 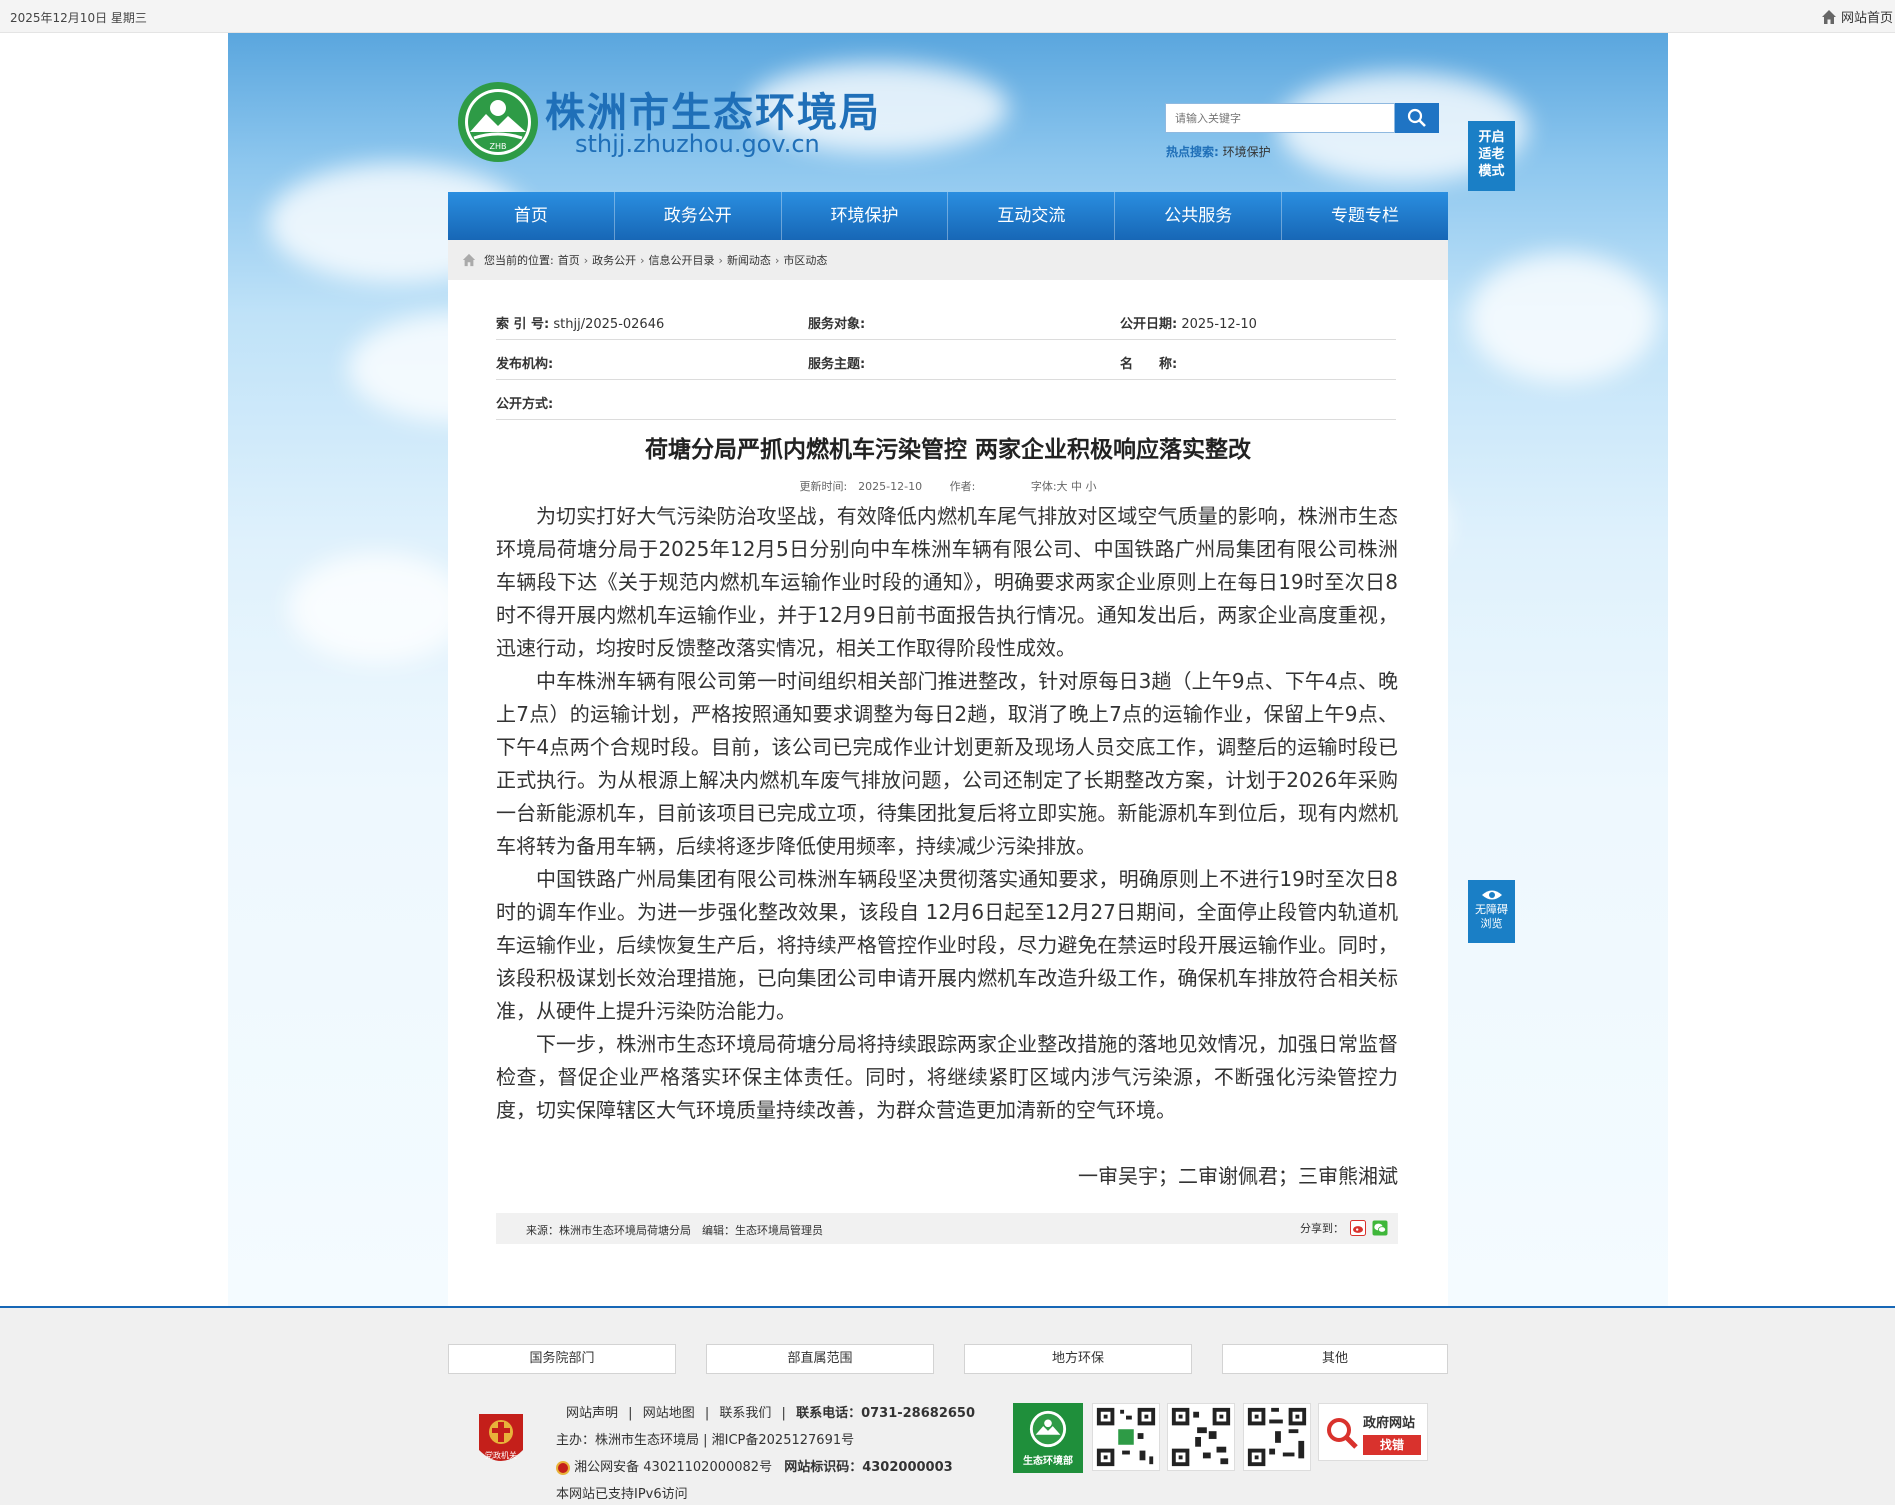 I want to click on eye-icon, so click(x=1491, y=895).